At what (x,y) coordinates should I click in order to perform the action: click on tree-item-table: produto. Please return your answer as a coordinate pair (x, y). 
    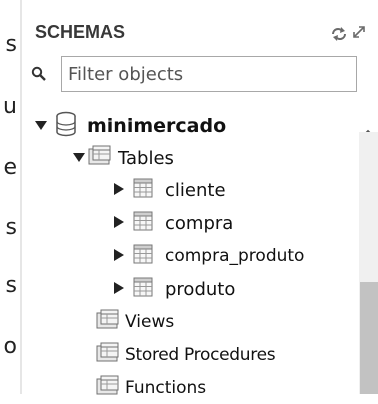
    Looking at the image, I should click on (174, 289).